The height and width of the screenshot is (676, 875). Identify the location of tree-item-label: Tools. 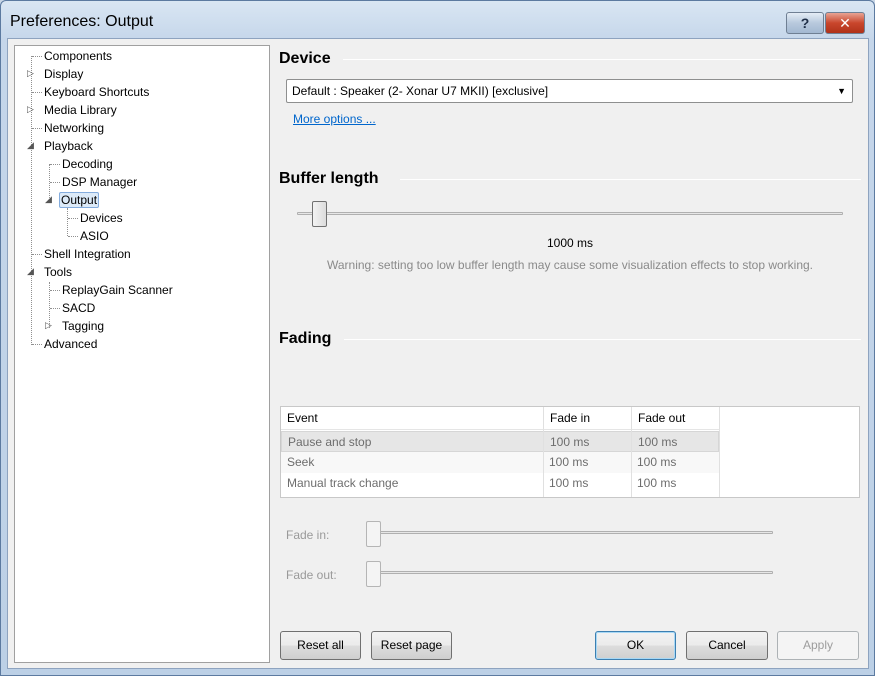
(58, 272).